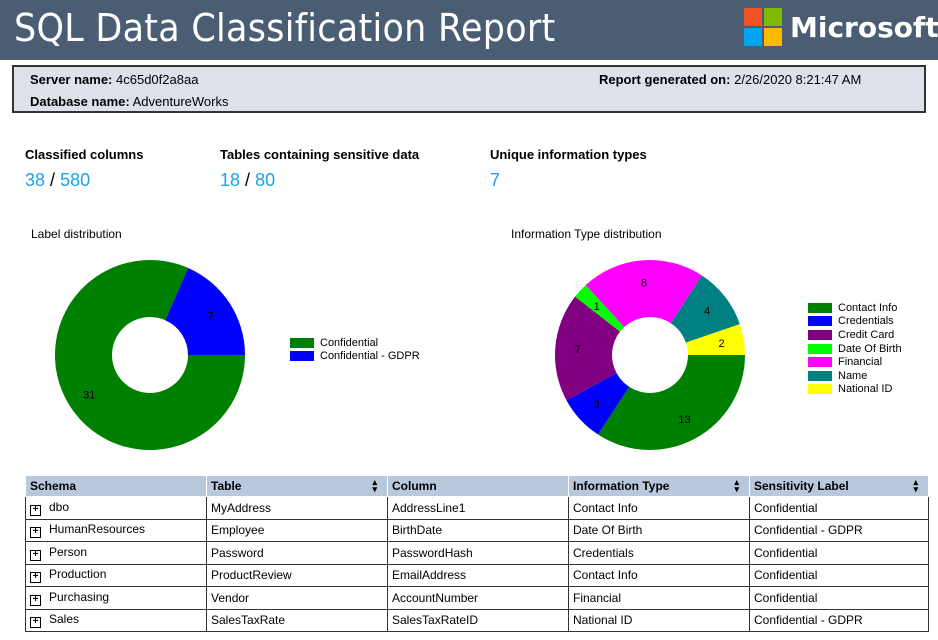  Describe the element at coordinates (650, 355) in the screenshot. I see `info-type-distribution-chart: 13 3 7 1 8 4 2` at that location.